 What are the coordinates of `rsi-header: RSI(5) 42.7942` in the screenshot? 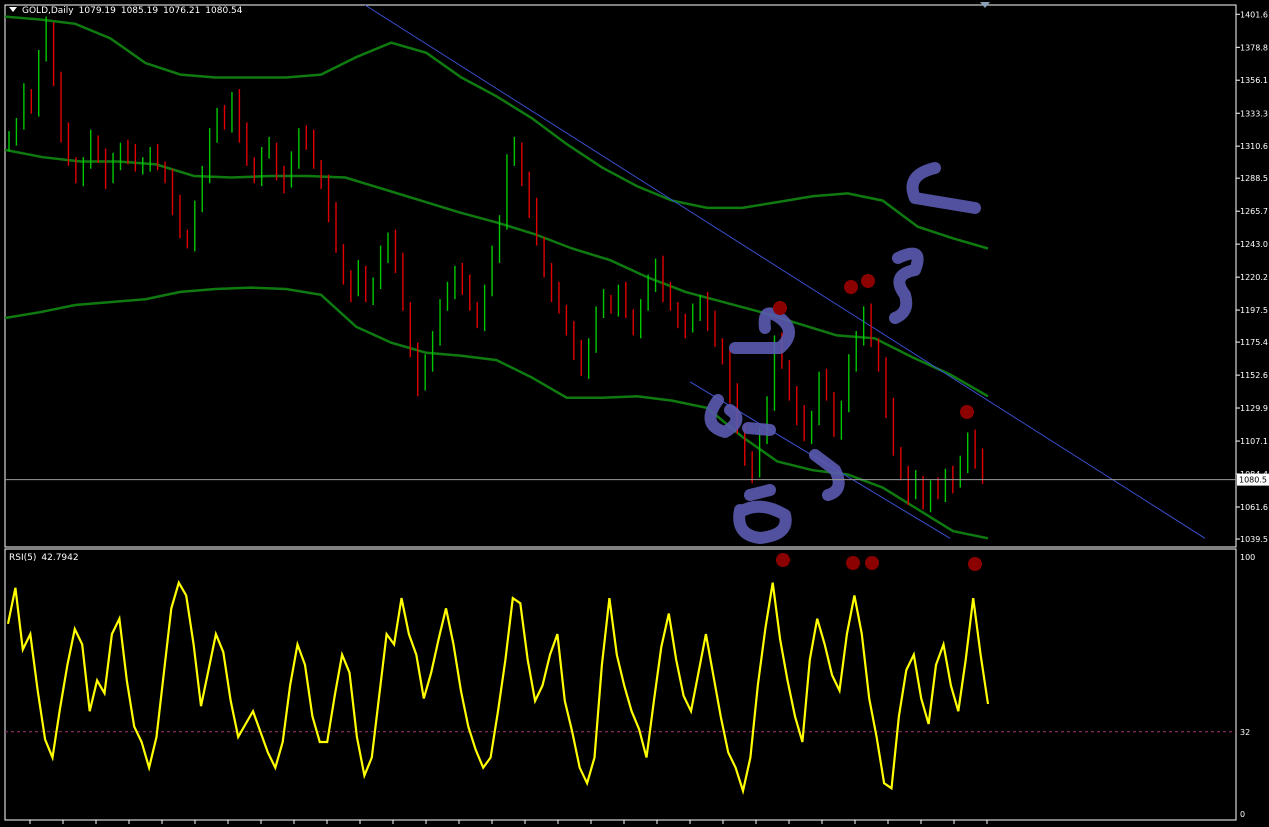 It's located at (46, 558).